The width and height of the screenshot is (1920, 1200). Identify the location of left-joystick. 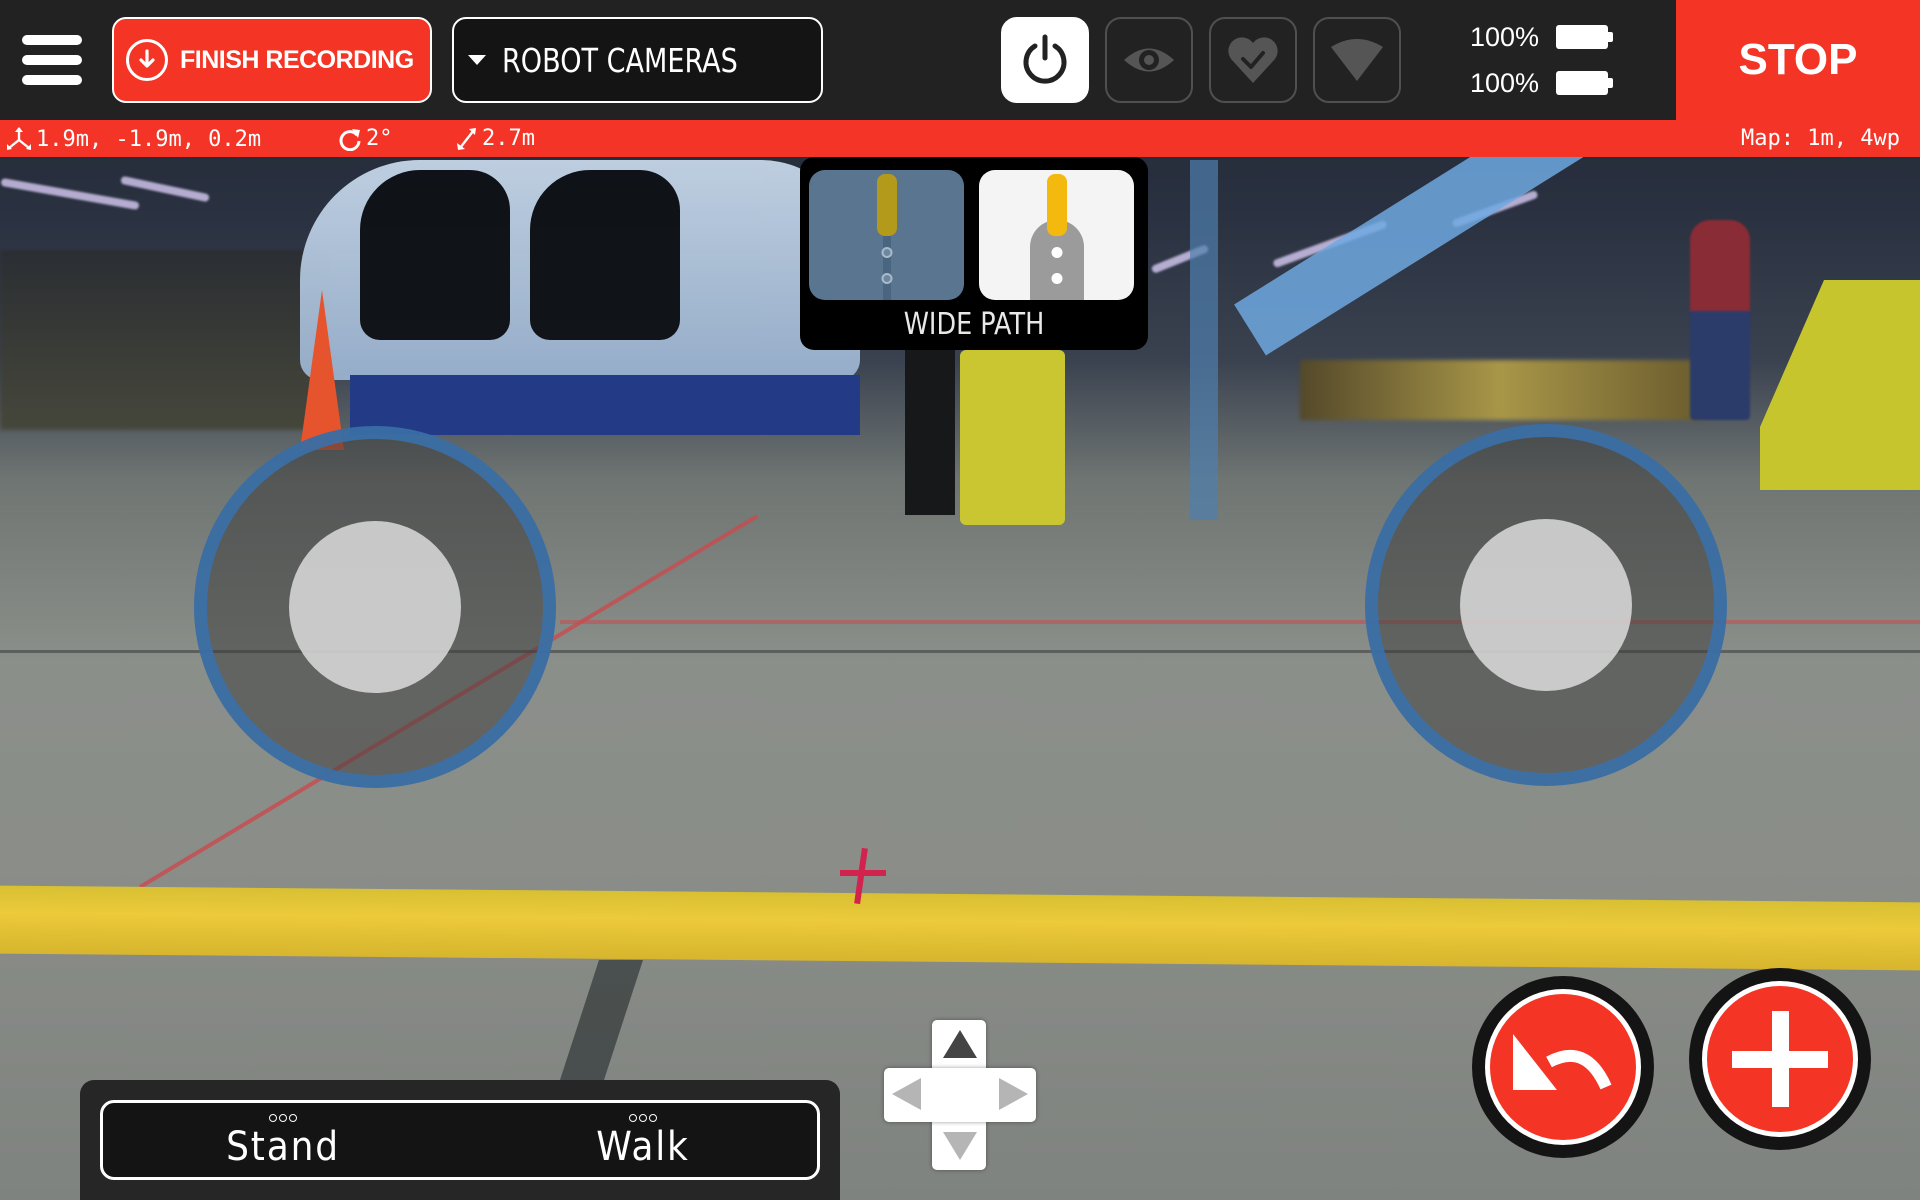
(375, 607).